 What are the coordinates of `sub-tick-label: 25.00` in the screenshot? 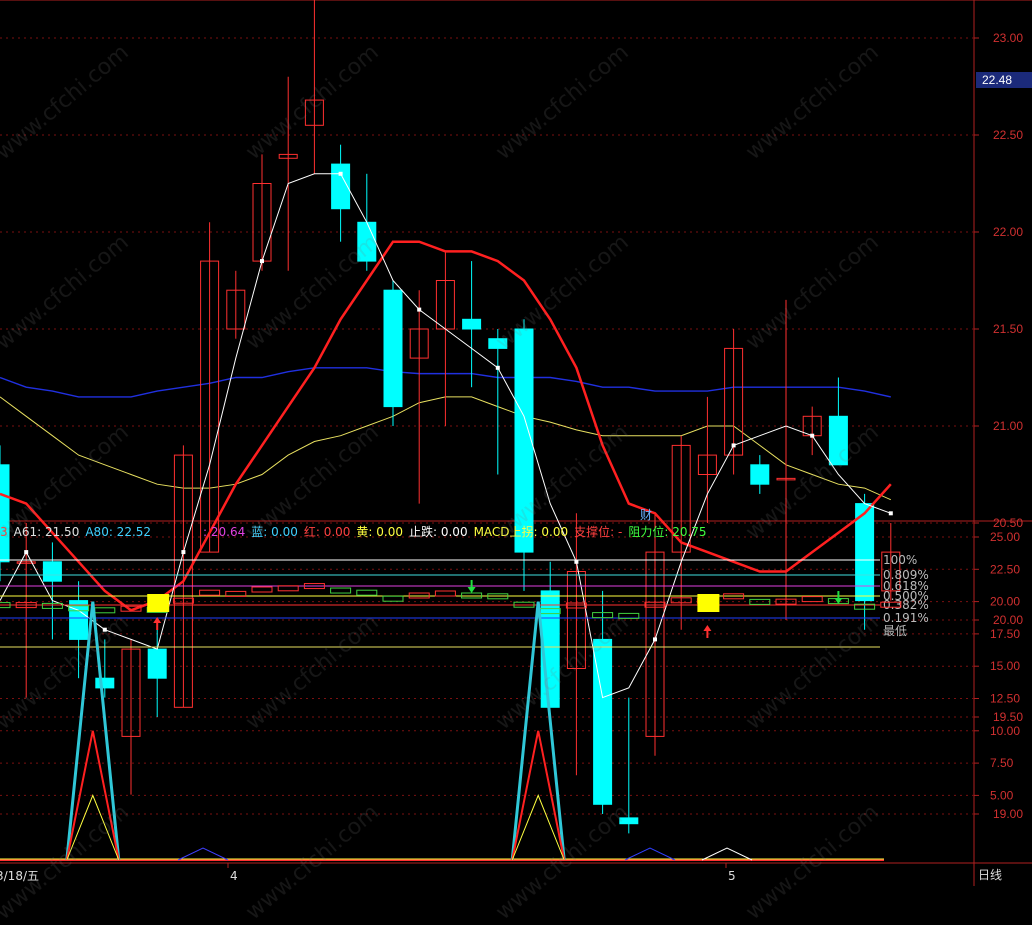 It's located at (1005, 537).